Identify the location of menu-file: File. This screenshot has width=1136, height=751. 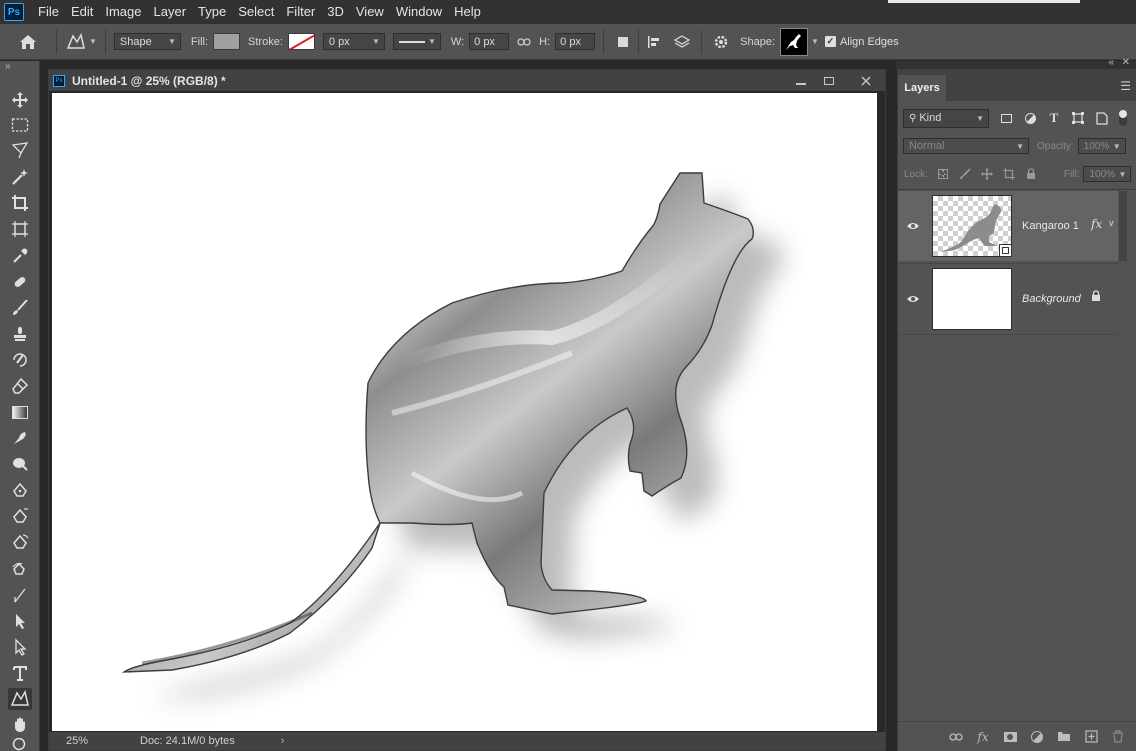
(48, 12).